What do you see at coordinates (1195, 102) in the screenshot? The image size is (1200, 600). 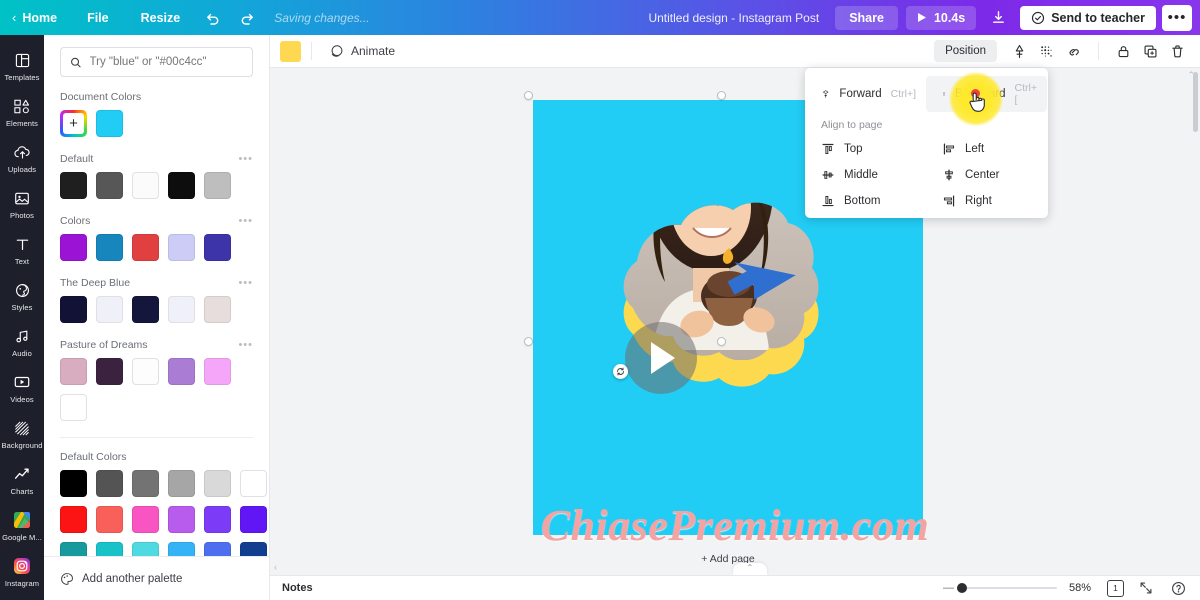 I see `vertical-scrollbar` at bounding box center [1195, 102].